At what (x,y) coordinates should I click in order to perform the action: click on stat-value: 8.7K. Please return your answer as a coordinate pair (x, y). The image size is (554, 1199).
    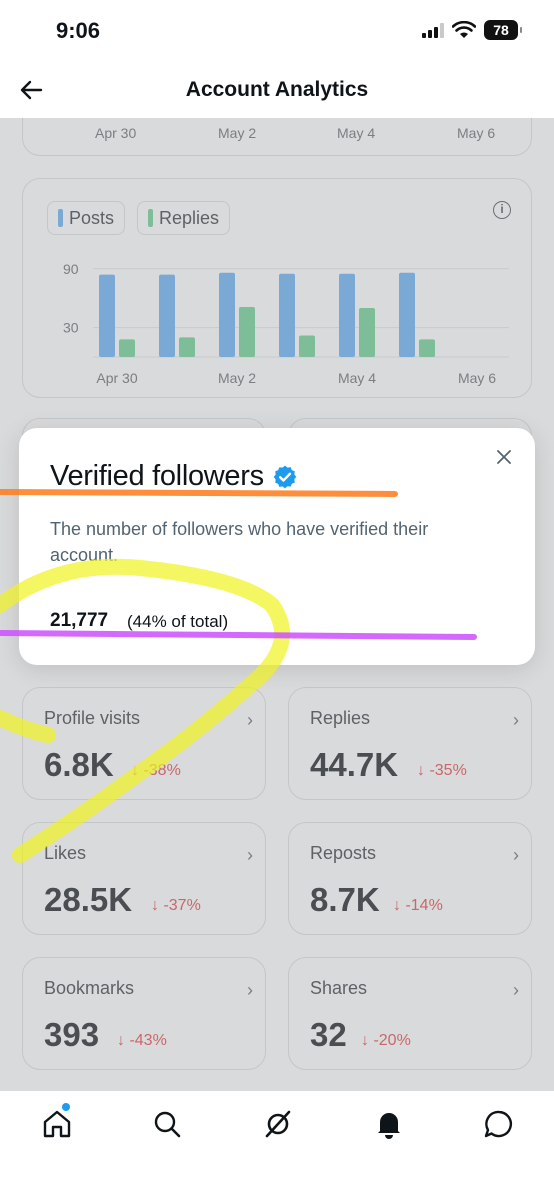
    Looking at the image, I should click on (345, 899).